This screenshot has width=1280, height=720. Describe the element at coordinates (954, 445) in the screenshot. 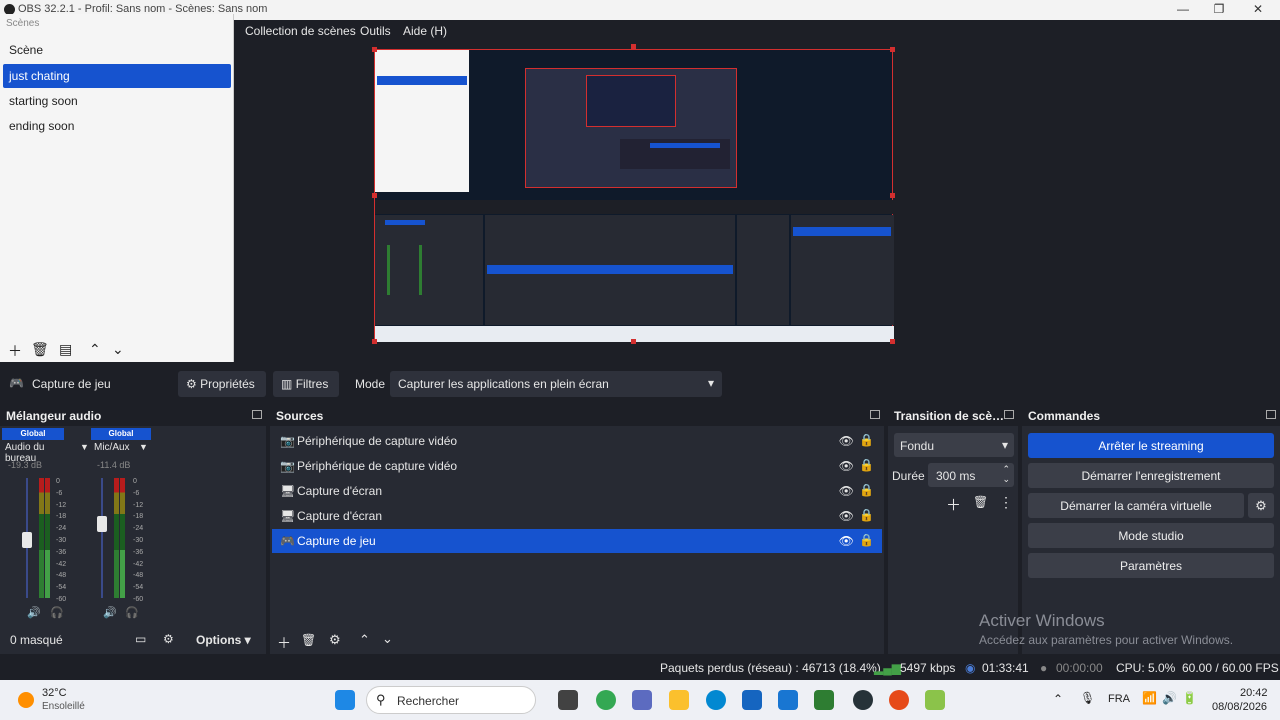

I see `transition-select: Fondu ▾` at that location.